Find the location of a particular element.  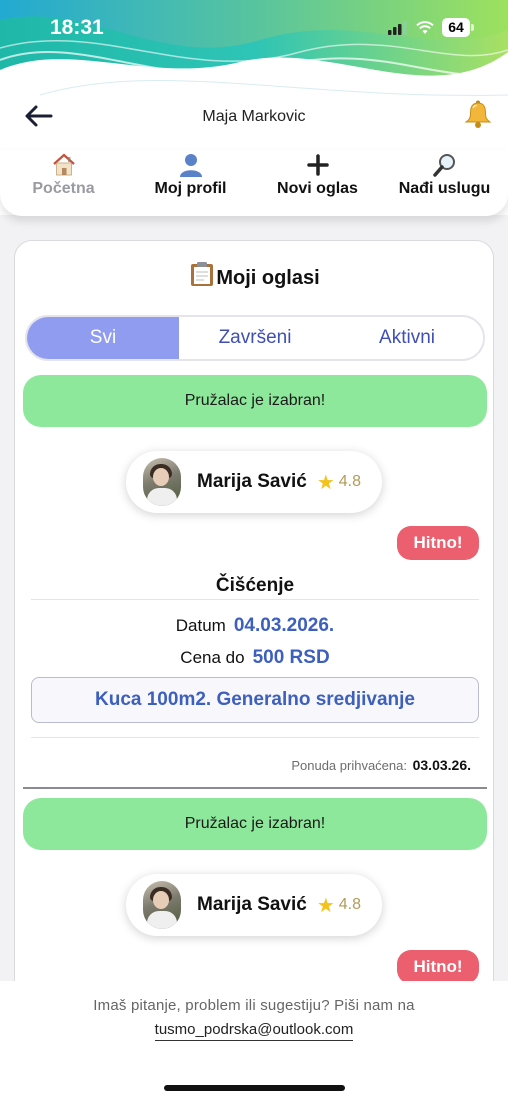

accepted-date: 03.03.26. is located at coordinates (441, 765).